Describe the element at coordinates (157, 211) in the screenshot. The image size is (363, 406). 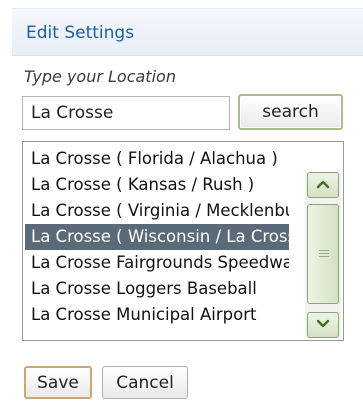
I see `list-item: La Crosse ( Virginia / Mecklenburg )` at that location.